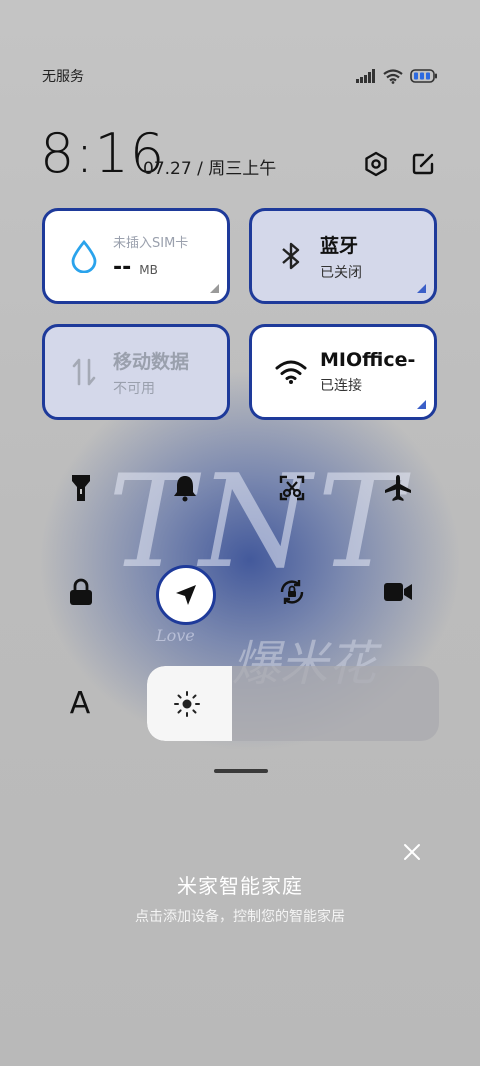 The width and height of the screenshot is (480, 1066). I want to click on bluetooth-tile: 蓝牙 已关闭, so click(343, 256).